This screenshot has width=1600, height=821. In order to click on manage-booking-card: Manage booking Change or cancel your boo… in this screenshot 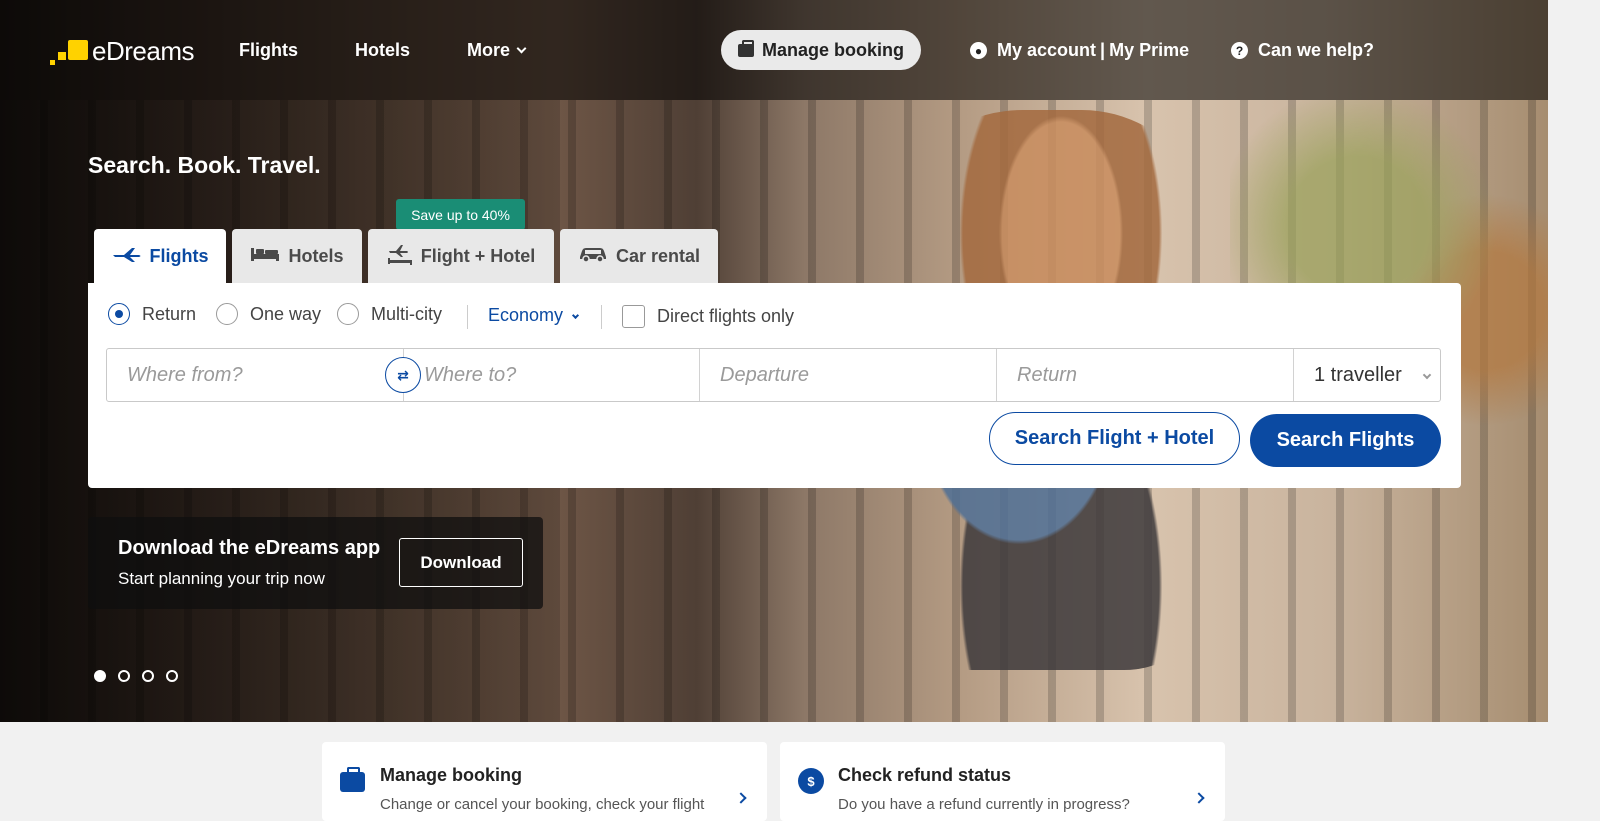, I will do `click(544, 781)`.